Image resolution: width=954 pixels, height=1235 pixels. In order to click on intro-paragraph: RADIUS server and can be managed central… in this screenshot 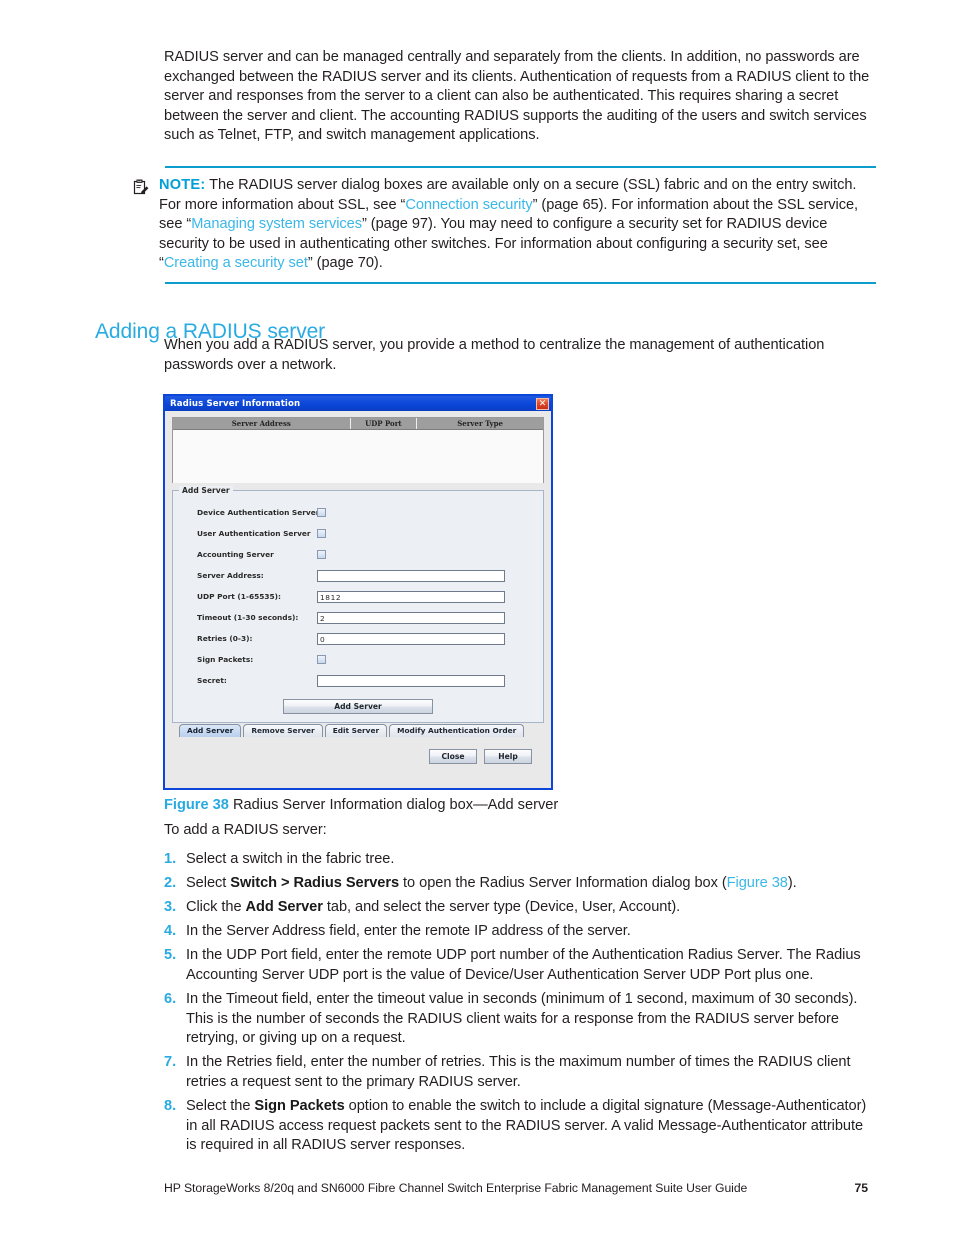, I will do `click(517, 96)`.